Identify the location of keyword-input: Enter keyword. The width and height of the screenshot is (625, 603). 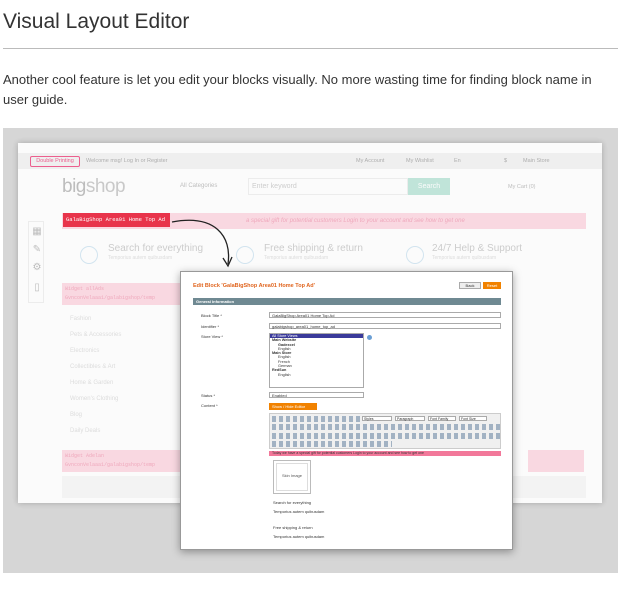
(328, 186).